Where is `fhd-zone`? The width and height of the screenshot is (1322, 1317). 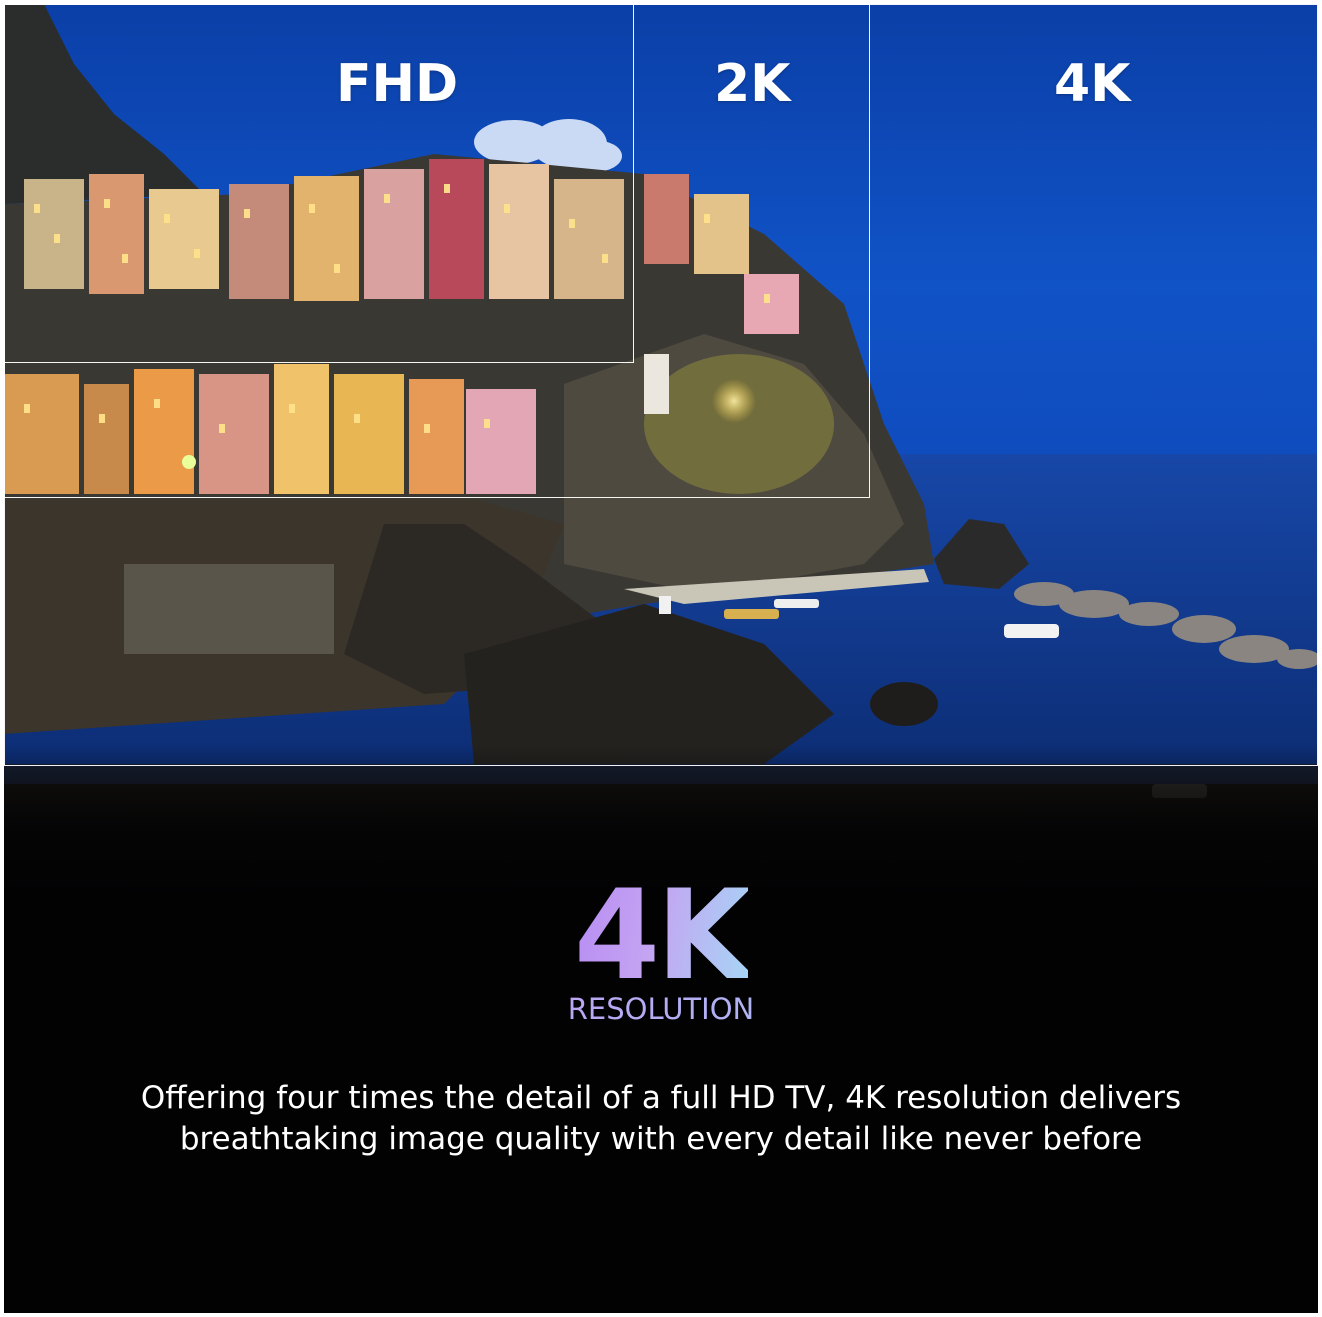
fhd-zone is located at coordinates (319, 183).